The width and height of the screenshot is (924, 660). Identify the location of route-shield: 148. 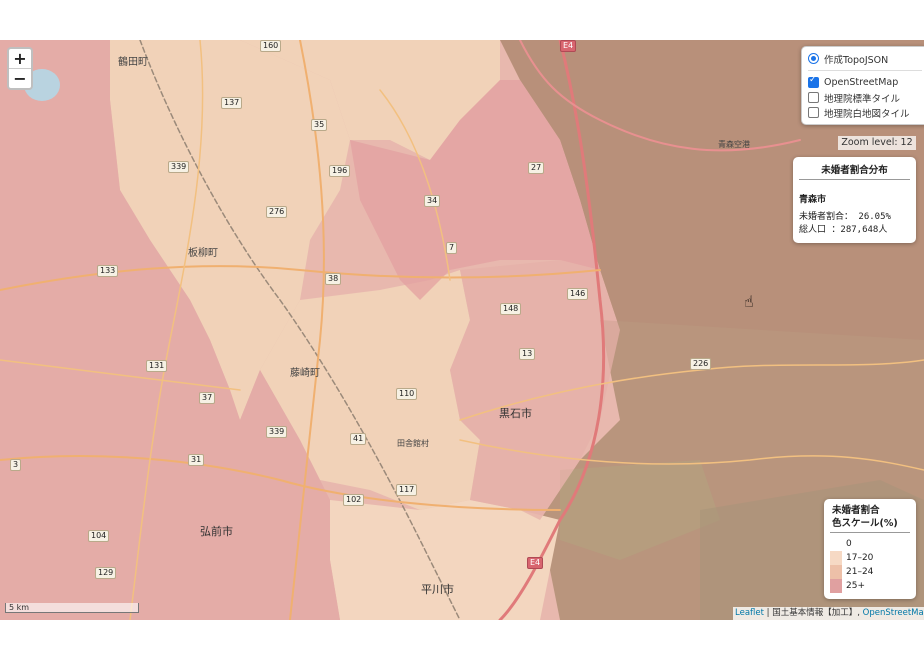
(511, 309).